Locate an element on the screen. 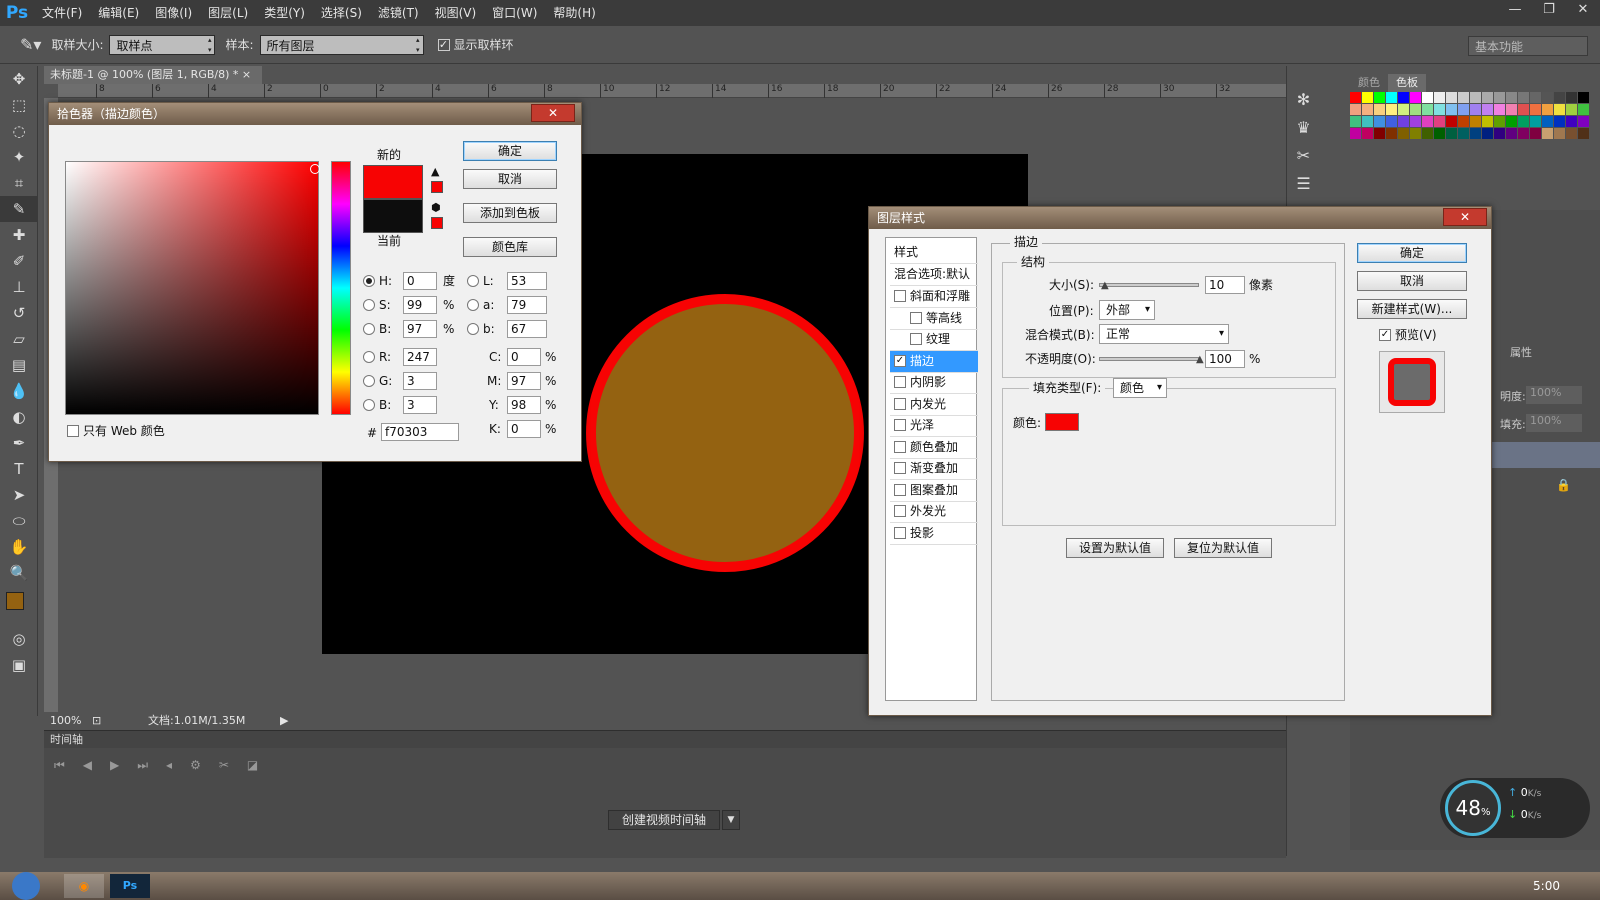 The image size is (1600, 900). brush-settings-icon: ✻ is located at coordinates (1303, 100).